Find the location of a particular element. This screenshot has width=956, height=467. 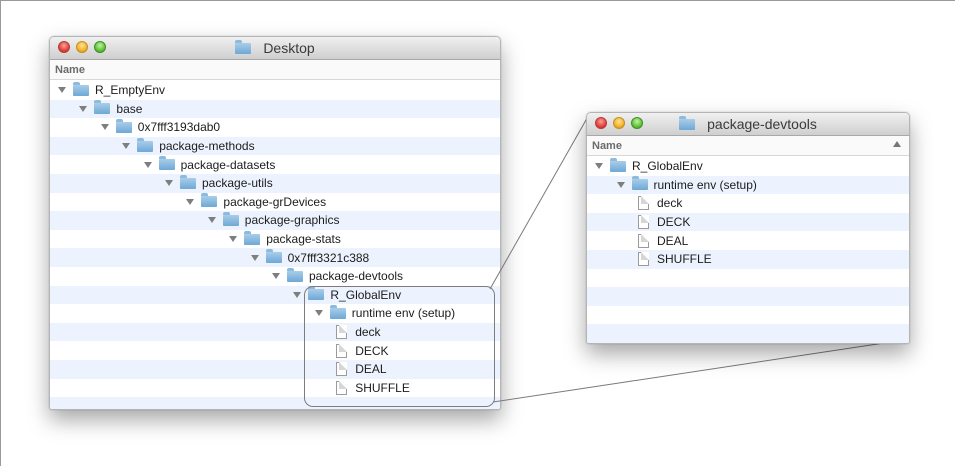

folder-row: package-datasets is located at coordinates (275, 164).